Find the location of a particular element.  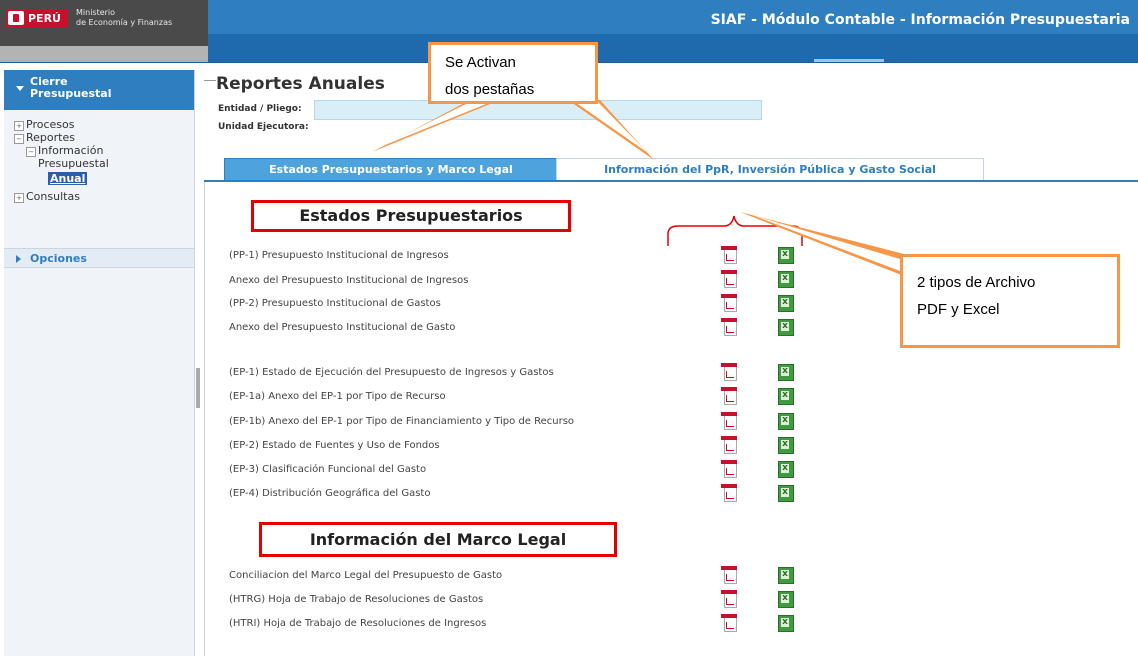

subbar-notch is located at coordinates (849, 60).